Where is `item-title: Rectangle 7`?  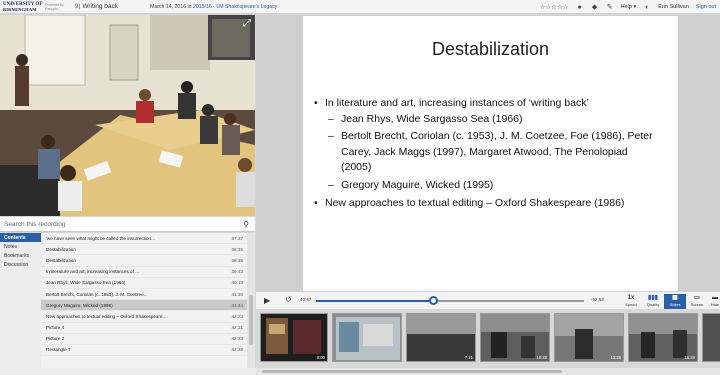
item-title: Rectangle 7 is located at coordinates (58, 350).